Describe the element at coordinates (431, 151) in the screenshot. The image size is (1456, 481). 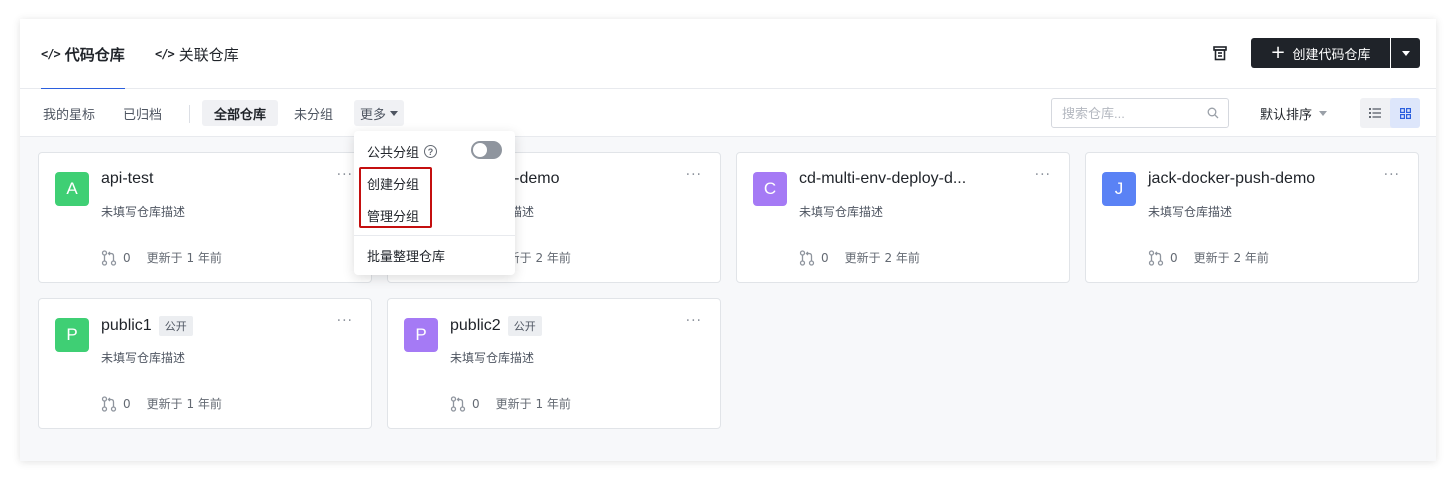
I see `help-icon: ?` at that location.